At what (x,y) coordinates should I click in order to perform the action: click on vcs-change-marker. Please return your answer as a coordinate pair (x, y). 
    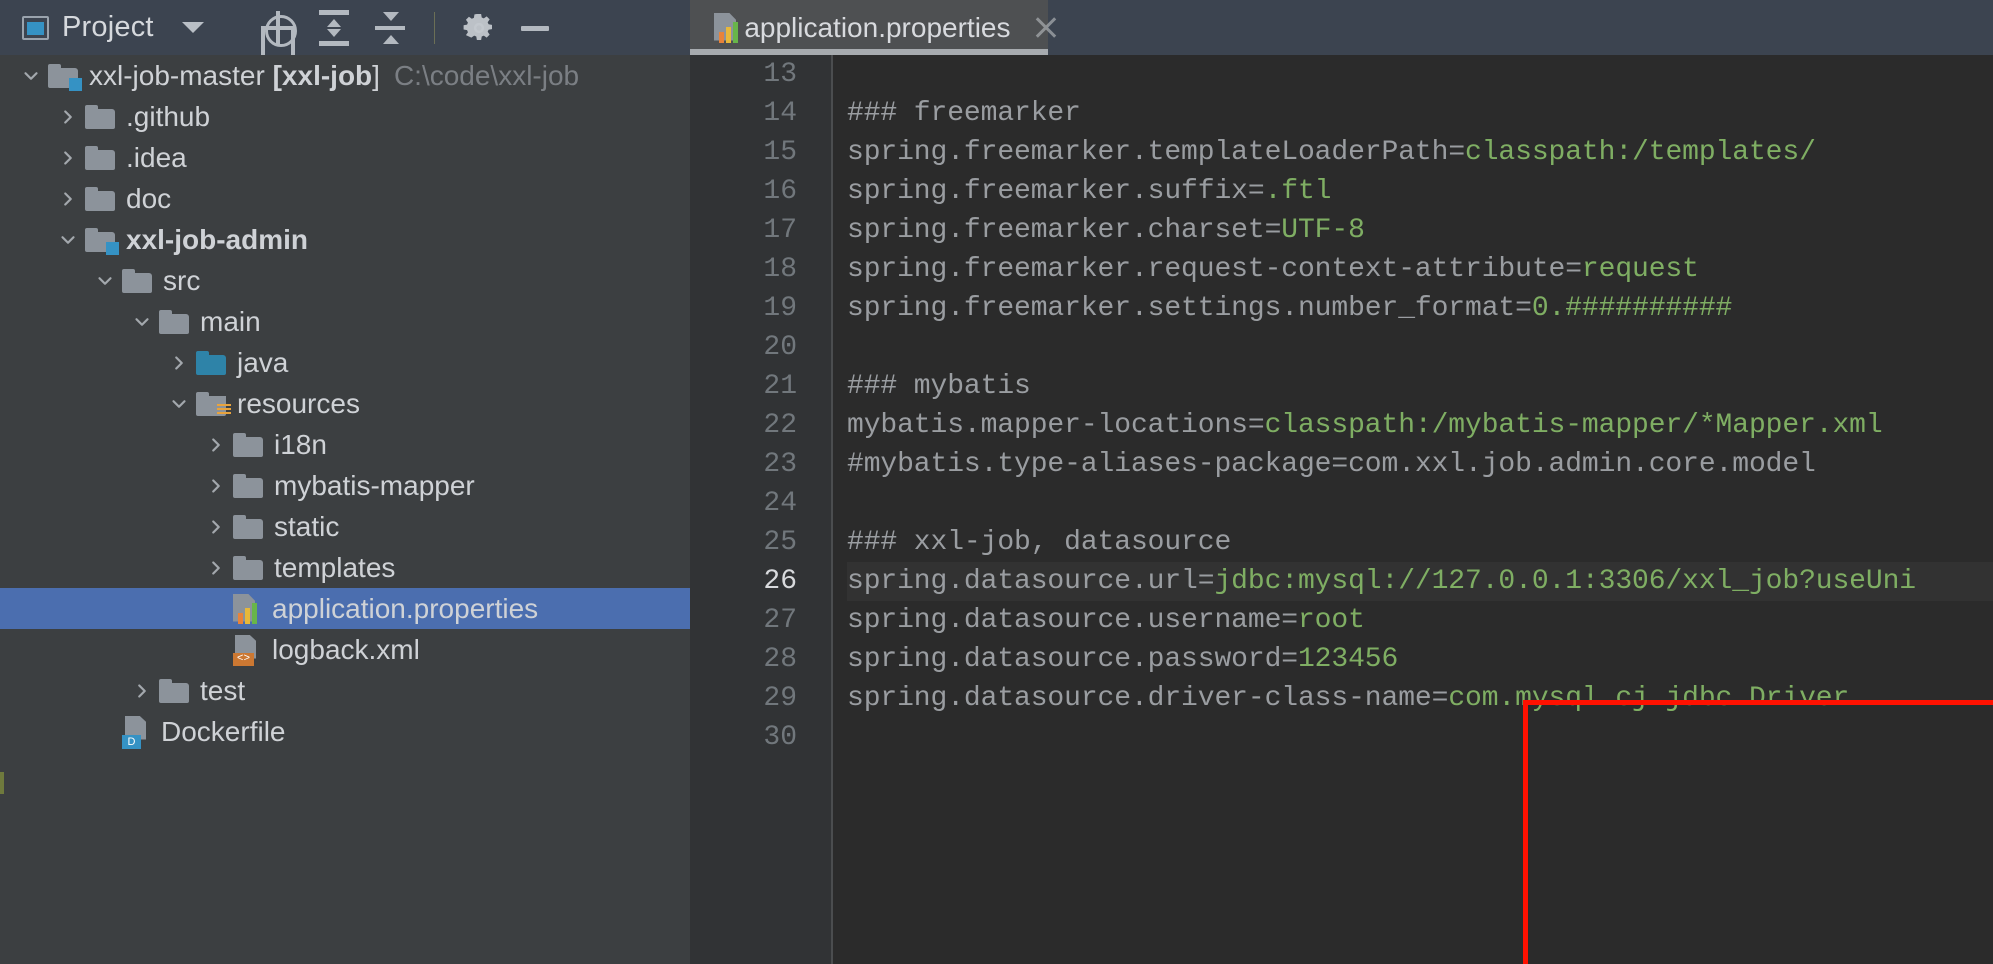
    Looking at the image, I should click on (2, 783).